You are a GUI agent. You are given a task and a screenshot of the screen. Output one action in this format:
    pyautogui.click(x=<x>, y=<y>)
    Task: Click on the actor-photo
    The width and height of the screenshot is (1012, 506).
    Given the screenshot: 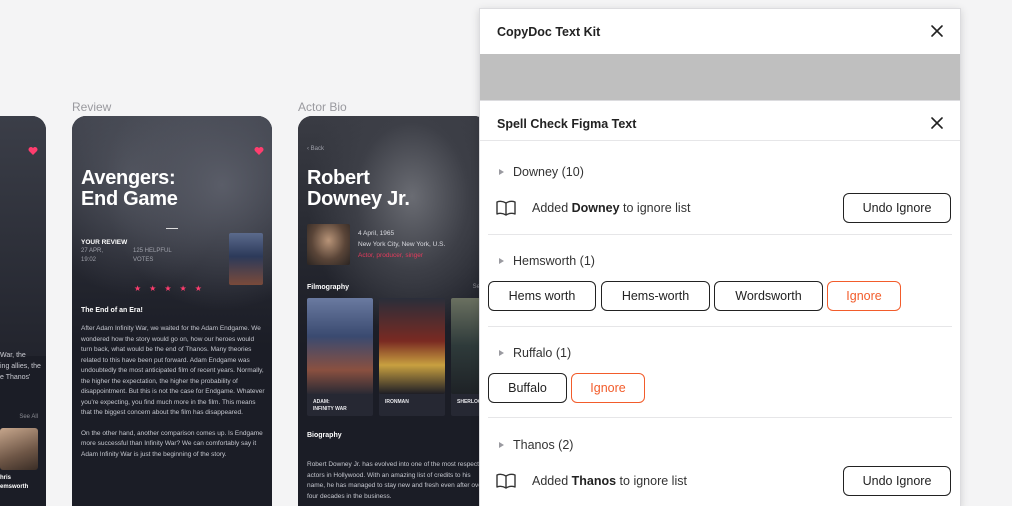 What is the action you would take?
    pyautogui.click(x=328, y=244)
    